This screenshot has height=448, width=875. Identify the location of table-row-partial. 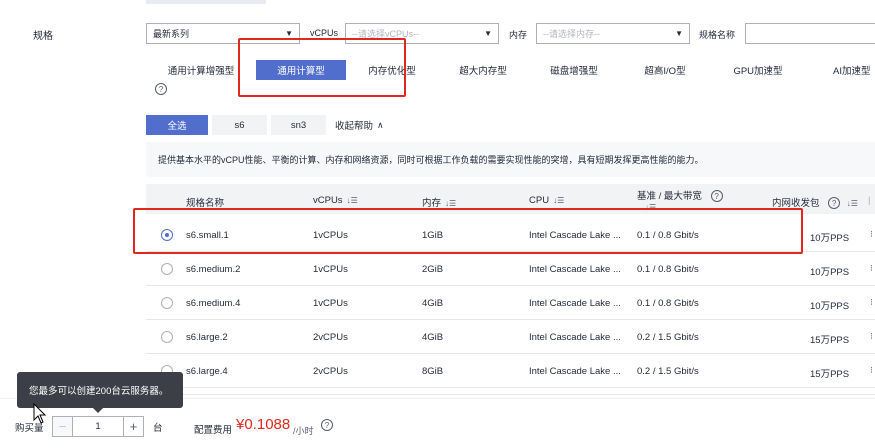
(510, 393).